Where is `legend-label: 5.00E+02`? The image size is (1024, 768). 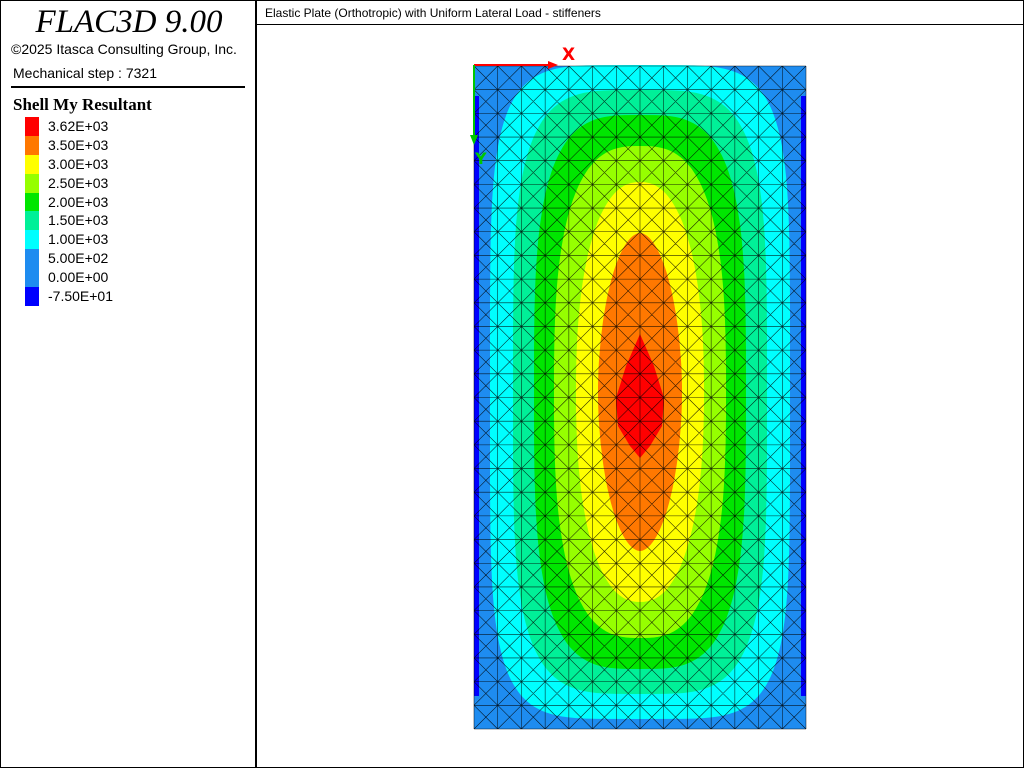
legend-label: 5.00E+02 is located at coordinates (78, 258).